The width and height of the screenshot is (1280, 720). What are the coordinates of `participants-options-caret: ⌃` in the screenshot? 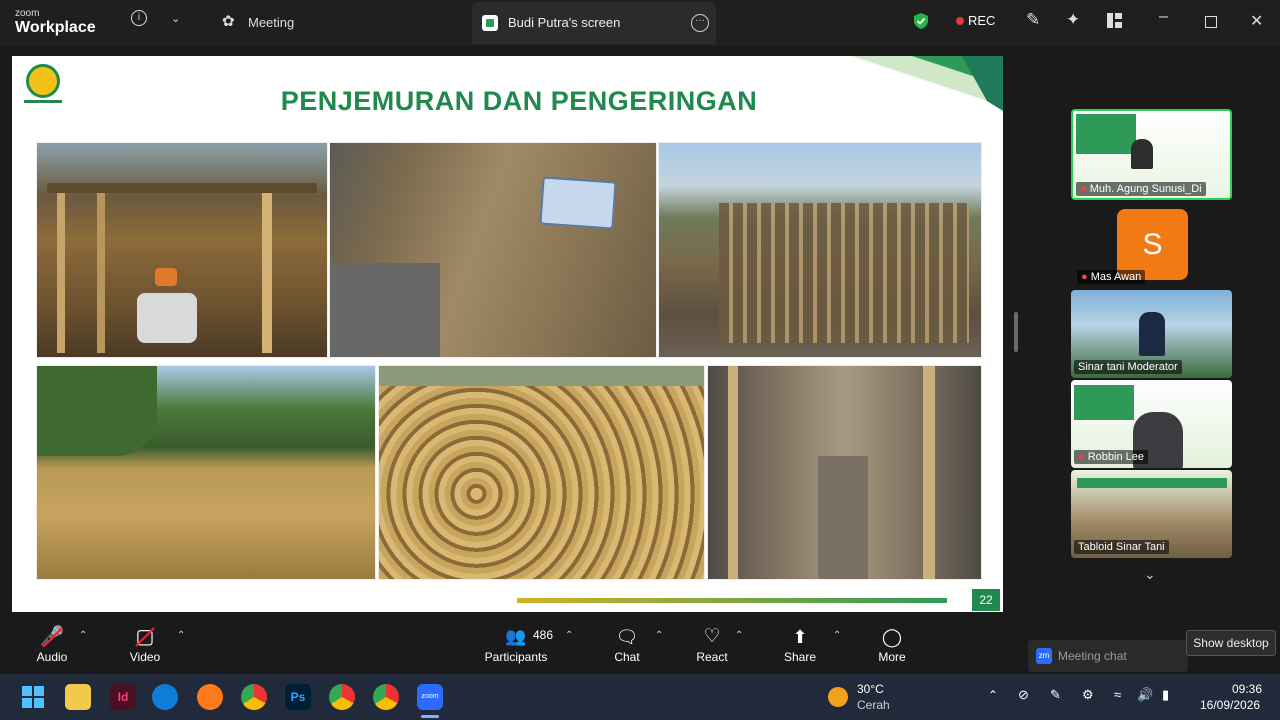 It's located at (569, 635).